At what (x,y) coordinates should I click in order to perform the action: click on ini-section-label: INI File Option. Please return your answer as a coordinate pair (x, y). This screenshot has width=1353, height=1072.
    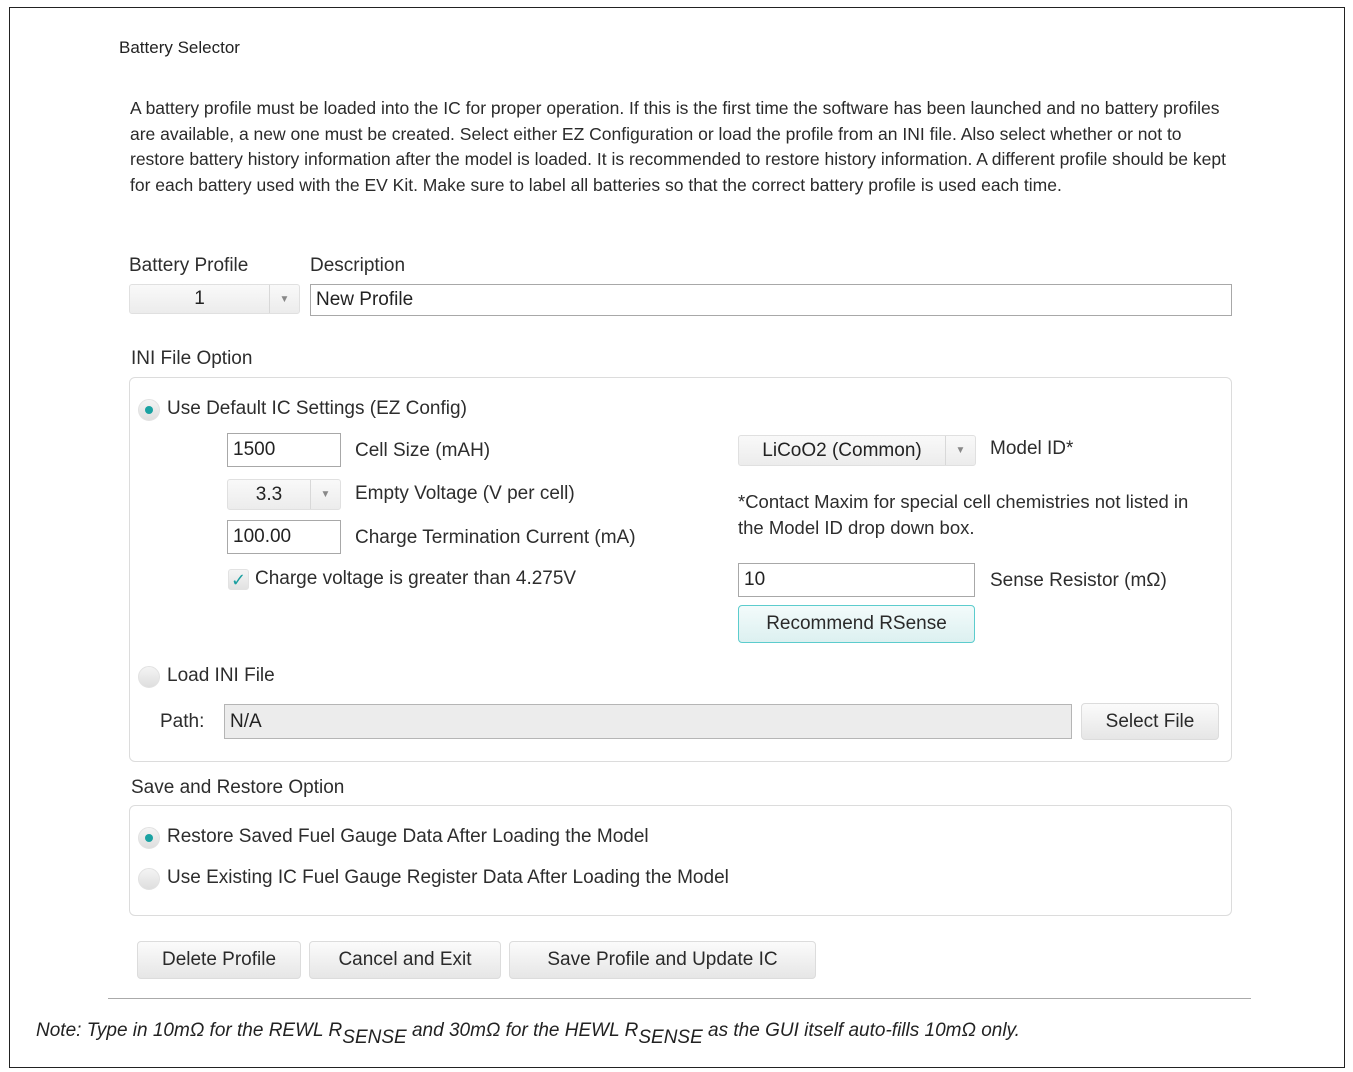
    Looking at the image, I should click on (192, 358).